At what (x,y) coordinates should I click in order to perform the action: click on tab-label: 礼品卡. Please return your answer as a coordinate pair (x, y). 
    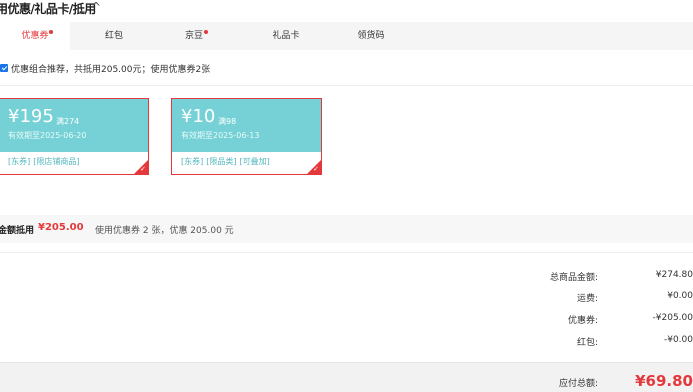
    Looking at the image, I should click on (286, 36).